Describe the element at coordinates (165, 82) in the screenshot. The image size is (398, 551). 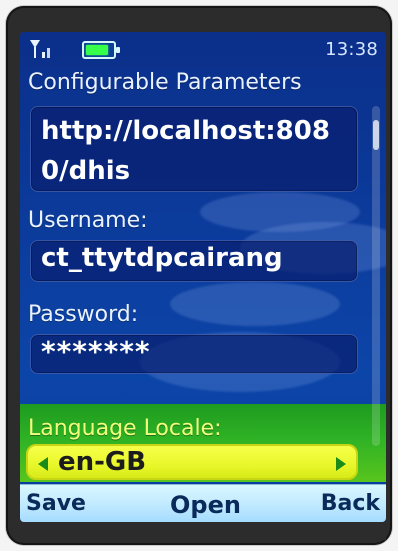
I see `page-title: Configurable Parameters` at that location.